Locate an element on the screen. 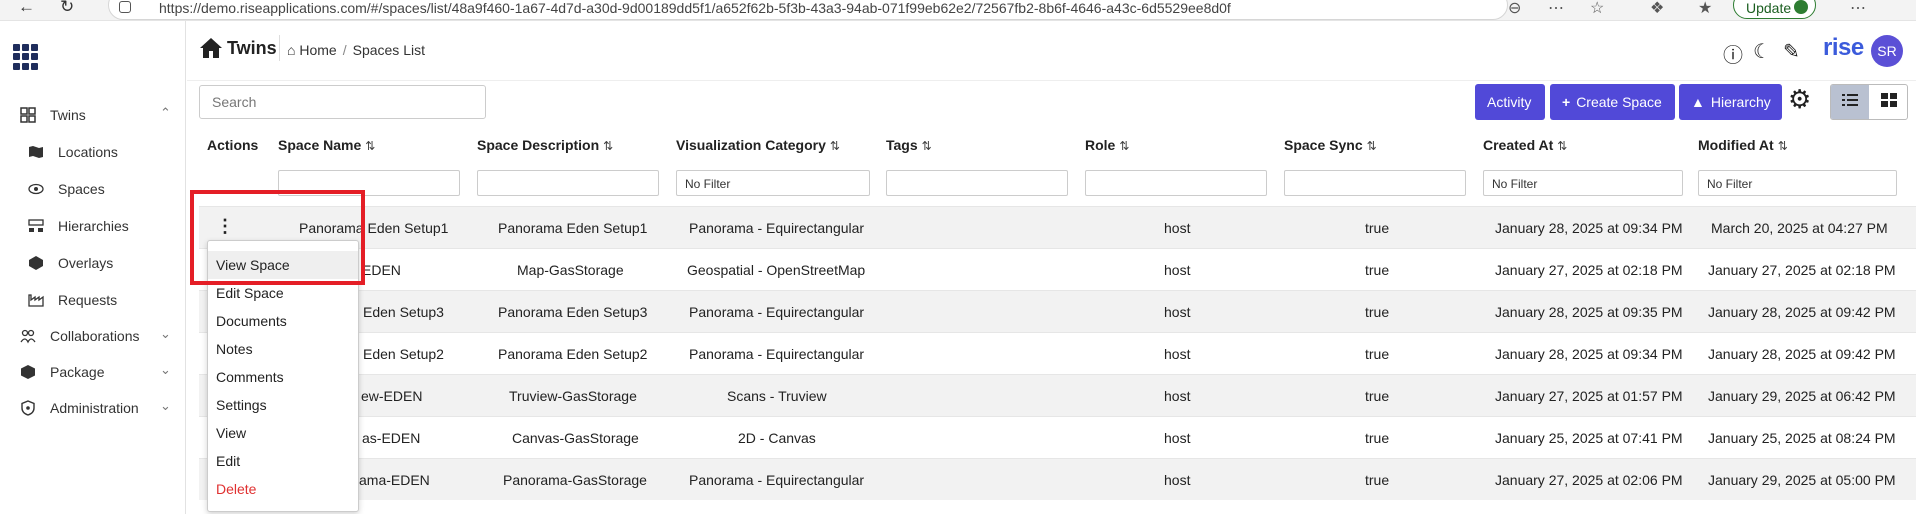 The height and width of the screenshot is (514, 1916). browser-update-button: Update is located at coordinates (1774, 9).